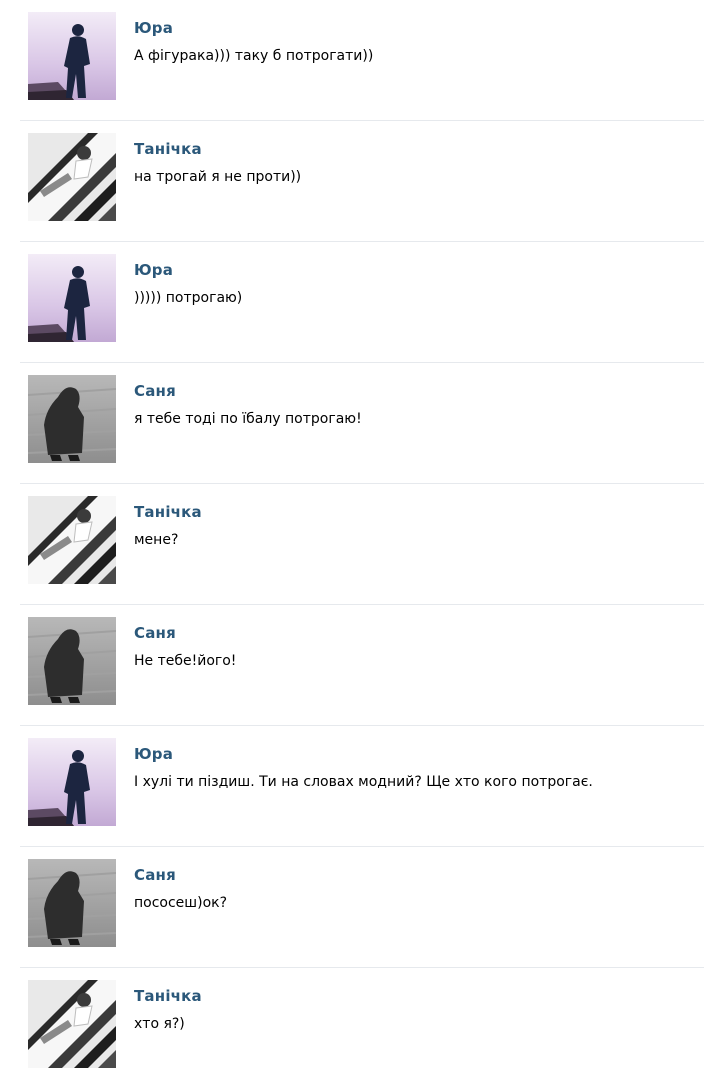 This screenshot has height=1080, width=704. What do you see at coordinates (218, 177) in the screenshot?
I see `comment-text: на трогай я не проти))` at bounding box center [218, 177].